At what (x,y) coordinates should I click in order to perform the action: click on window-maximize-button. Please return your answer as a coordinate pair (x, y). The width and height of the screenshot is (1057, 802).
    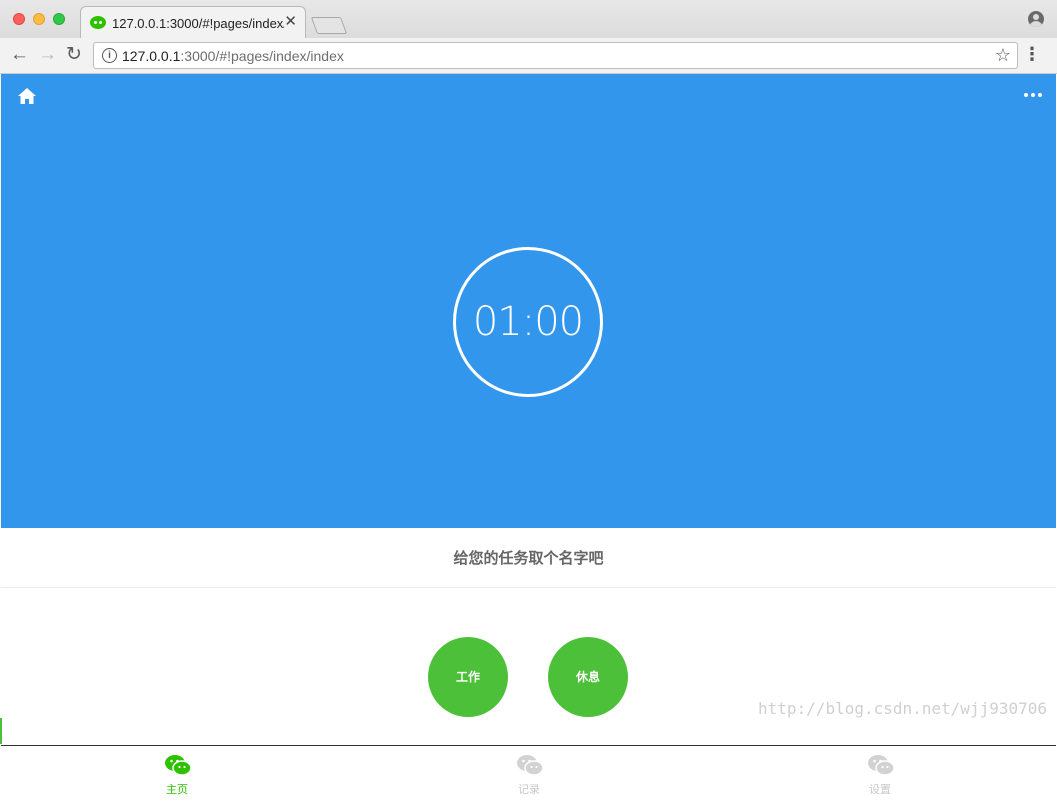
    Looking at the image, I should click on (59, 19).